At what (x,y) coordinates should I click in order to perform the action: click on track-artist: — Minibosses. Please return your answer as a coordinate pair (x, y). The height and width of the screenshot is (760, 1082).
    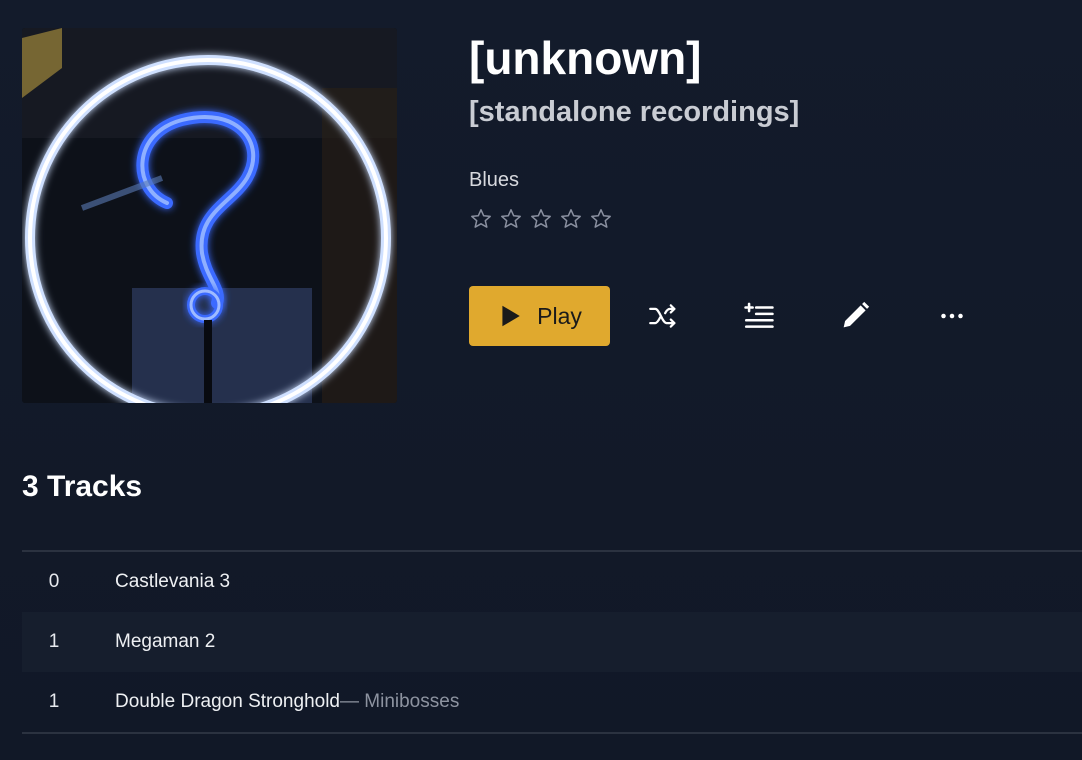
    Looking at the image, I should click on (399, 702).